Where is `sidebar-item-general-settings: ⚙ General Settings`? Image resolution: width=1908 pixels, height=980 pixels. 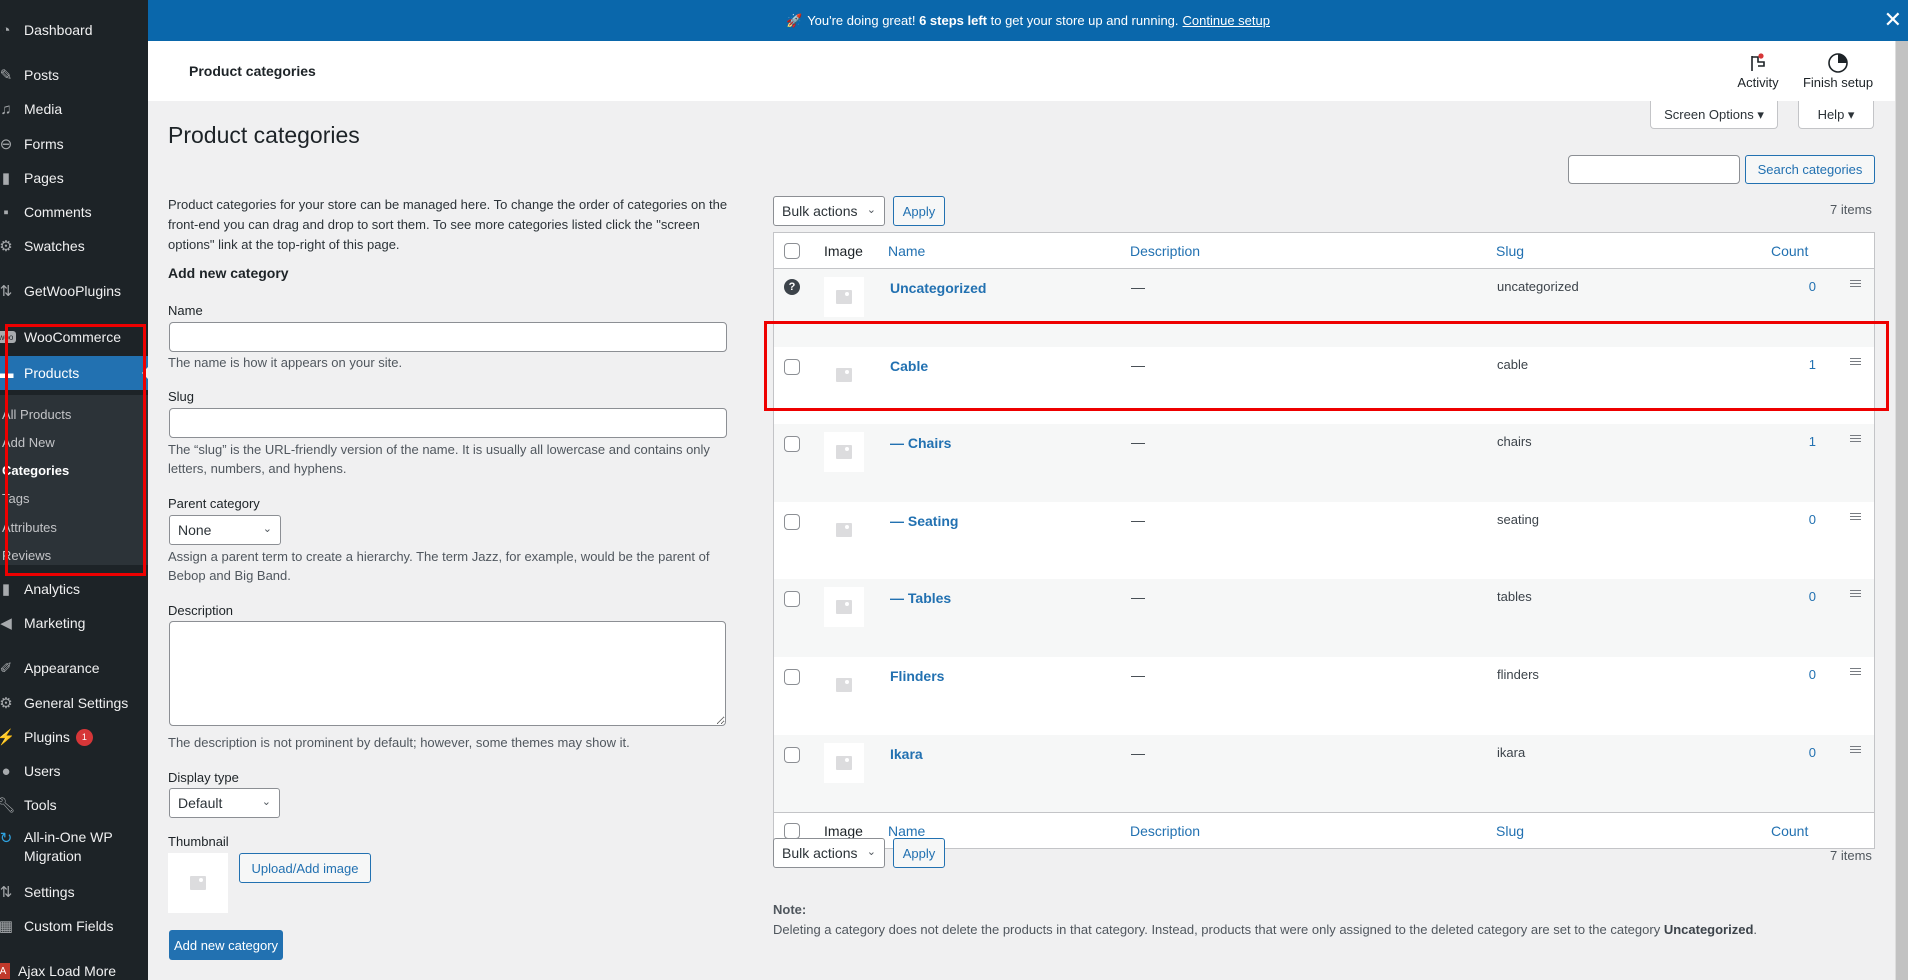 sidebar-item-general-settings: ⚙ General Settings is located at coordinates (74, 703).